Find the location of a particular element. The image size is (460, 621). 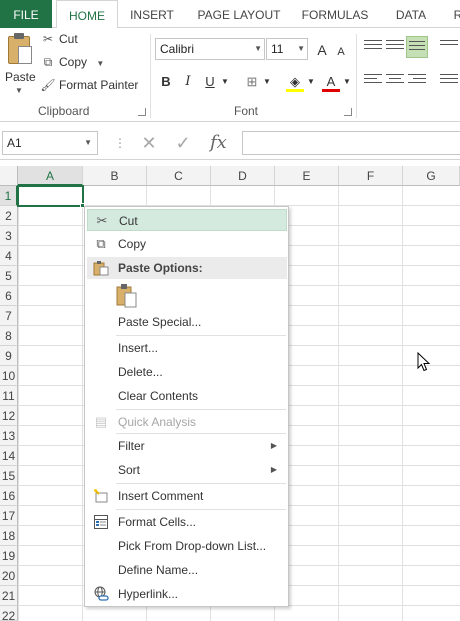

borders-icon: ⊞ is located at coordinates (252, 82).